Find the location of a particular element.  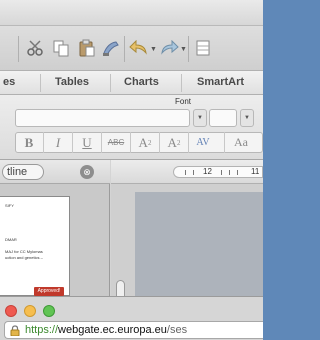

url-path: /ses is located at coordinates (177, 330).